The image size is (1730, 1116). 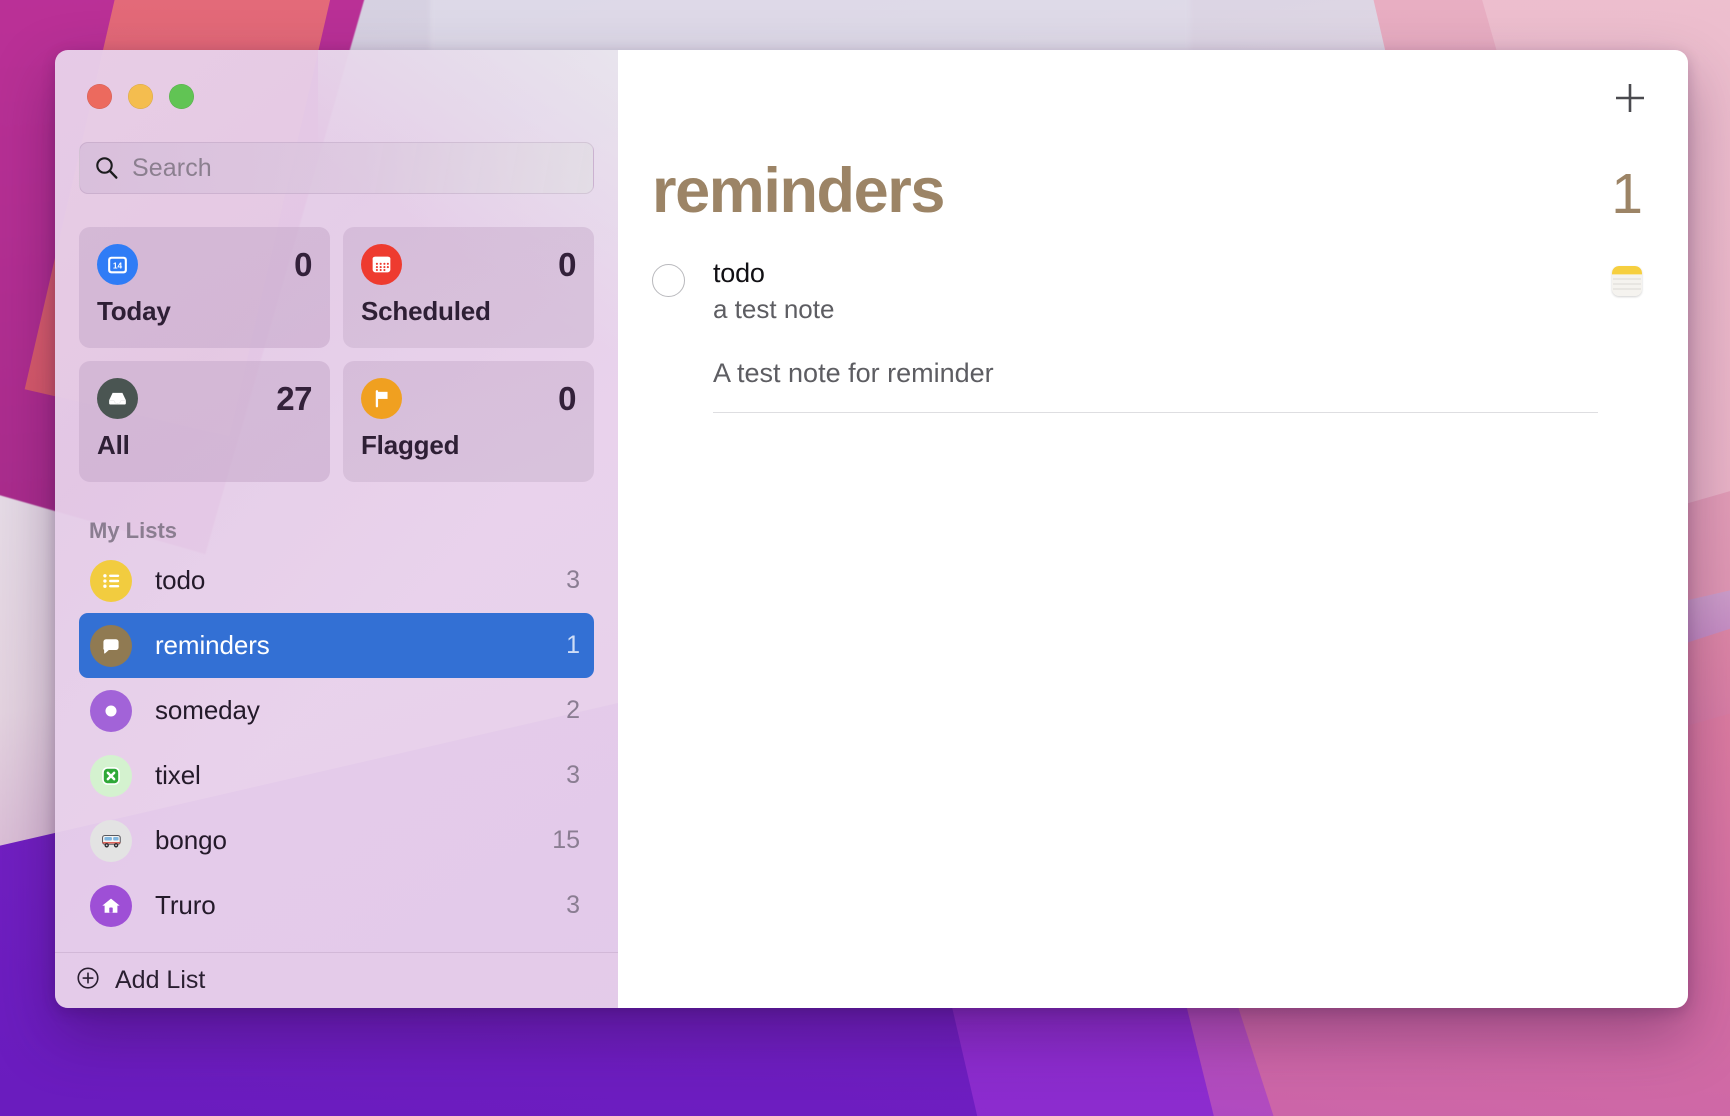 I want to click on add-list-label: Add List, so click(x=160, y=980).